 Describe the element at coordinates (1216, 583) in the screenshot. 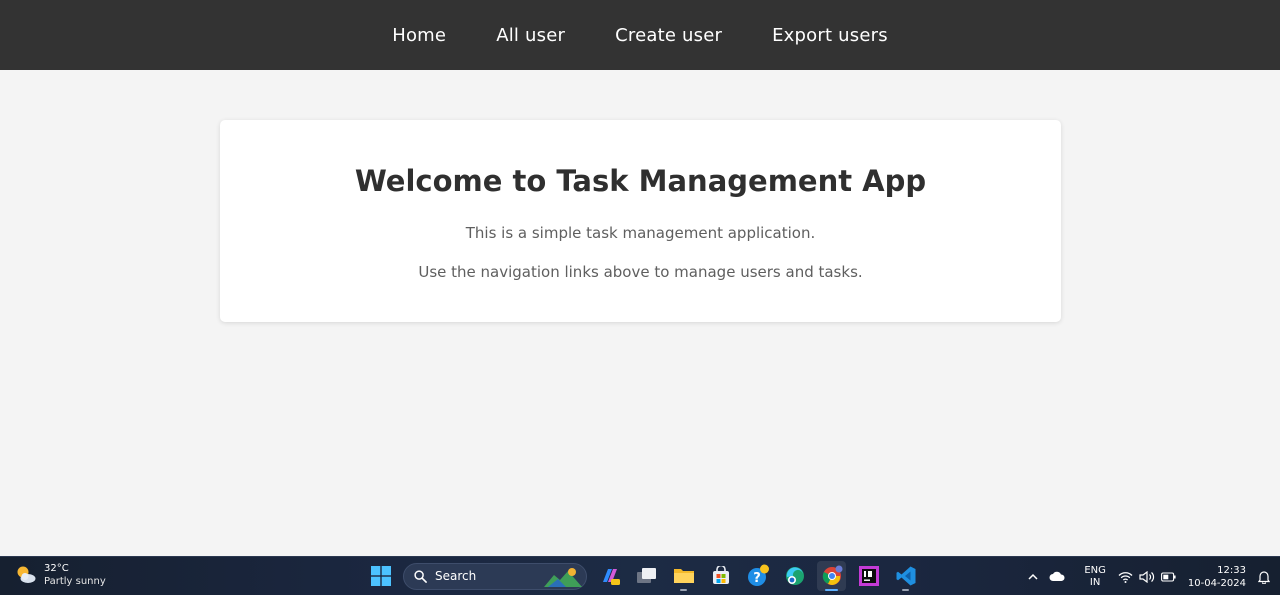

I see `clock-date: 10-04-2024` at that location.